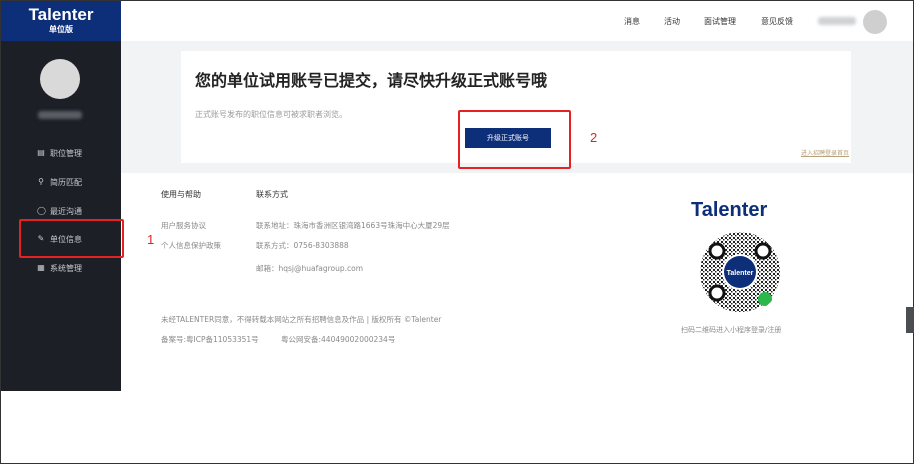 The width and height of the screenshot is (914, 464). I want to click on scrollbar-handle, so click(910, 320).